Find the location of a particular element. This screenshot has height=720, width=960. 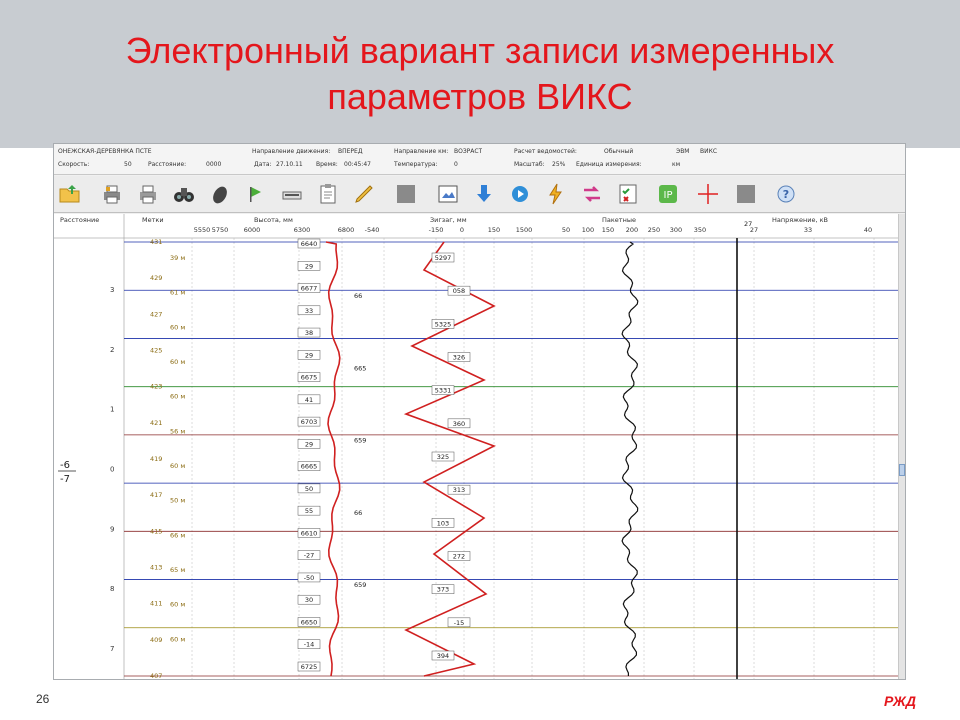

pillar-label: 419 is located at coordinates (156, 459).